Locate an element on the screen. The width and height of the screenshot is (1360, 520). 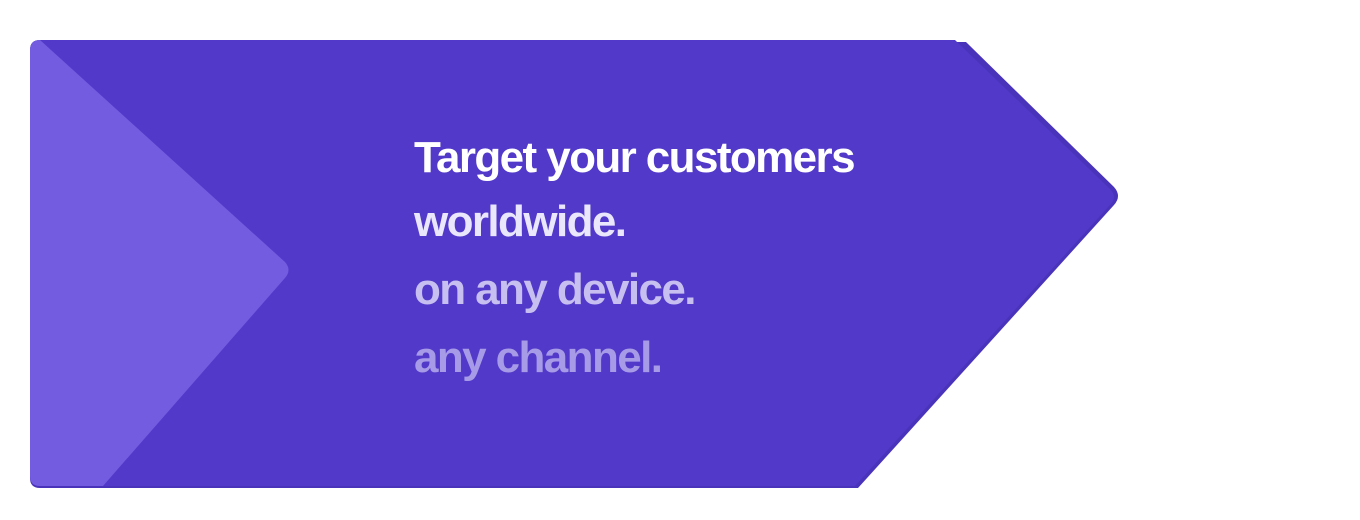
headline-line-4: any channel. is located at coordinates (538, 357).